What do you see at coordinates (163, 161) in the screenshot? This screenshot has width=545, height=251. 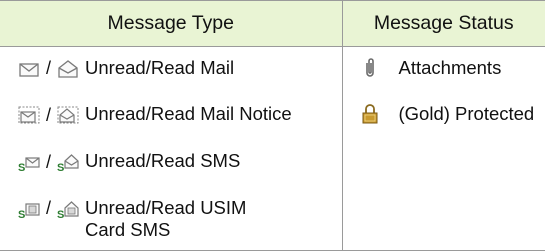 I see `type-label: Unread/Read SMS` at bounding box center [163, 161].